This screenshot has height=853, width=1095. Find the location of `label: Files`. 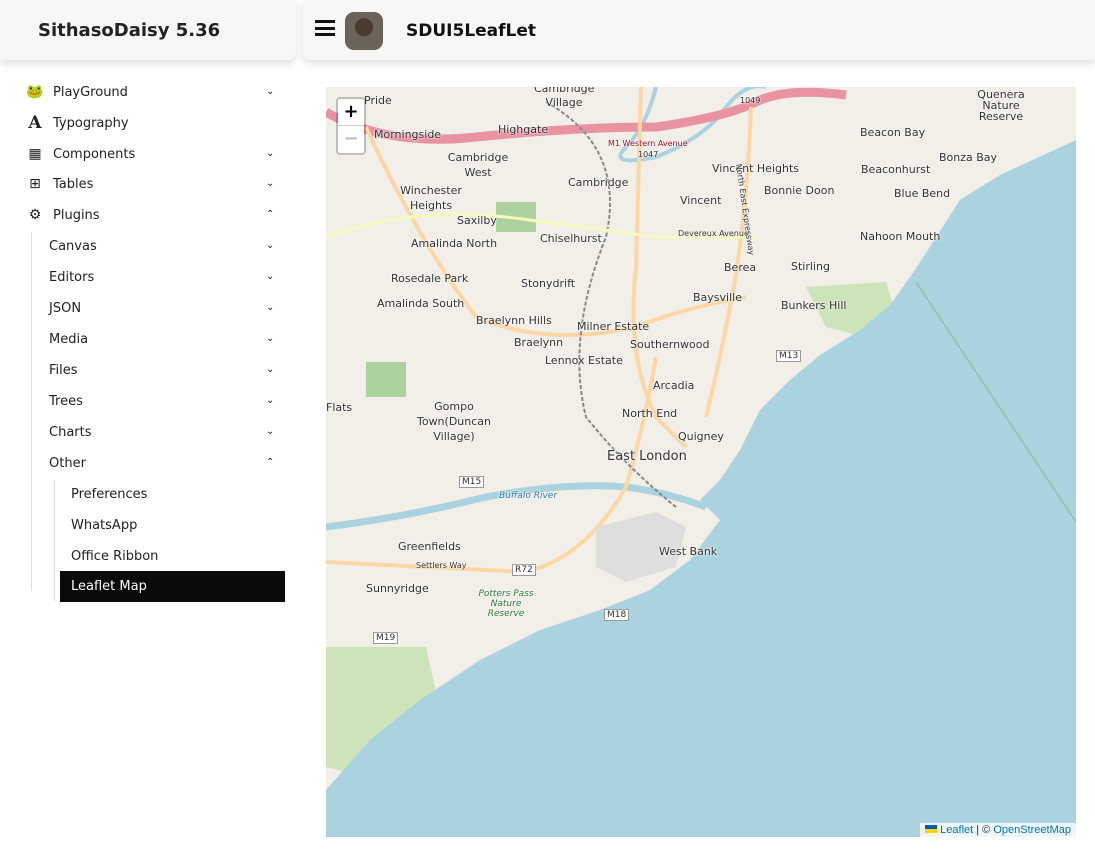

label: Files is located at coordinates (63, 370).